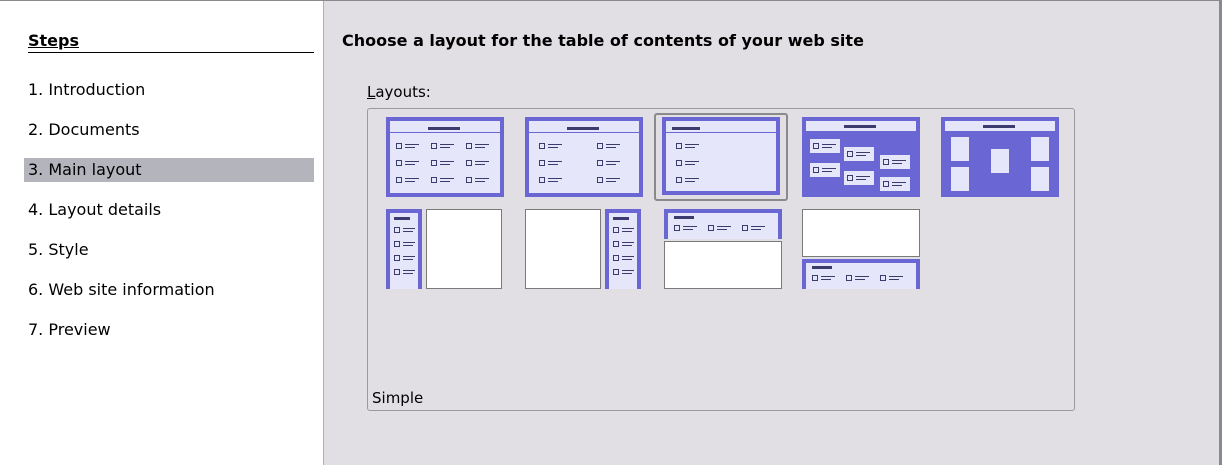 The height and width of the screenshot is (465, 1222). I want to click on frame-bottombar, so click(861, 274).